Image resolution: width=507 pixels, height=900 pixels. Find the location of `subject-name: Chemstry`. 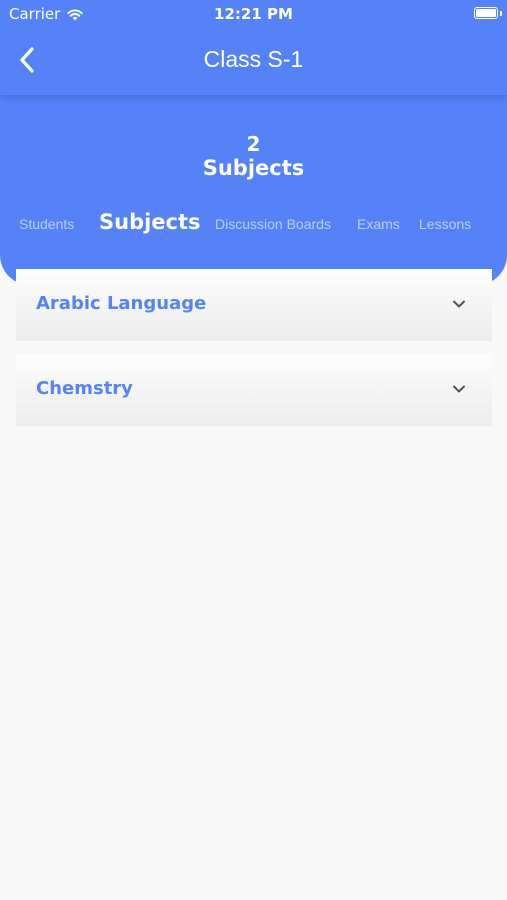

subject-name: Chemstry is located at coordinates (84, 388).